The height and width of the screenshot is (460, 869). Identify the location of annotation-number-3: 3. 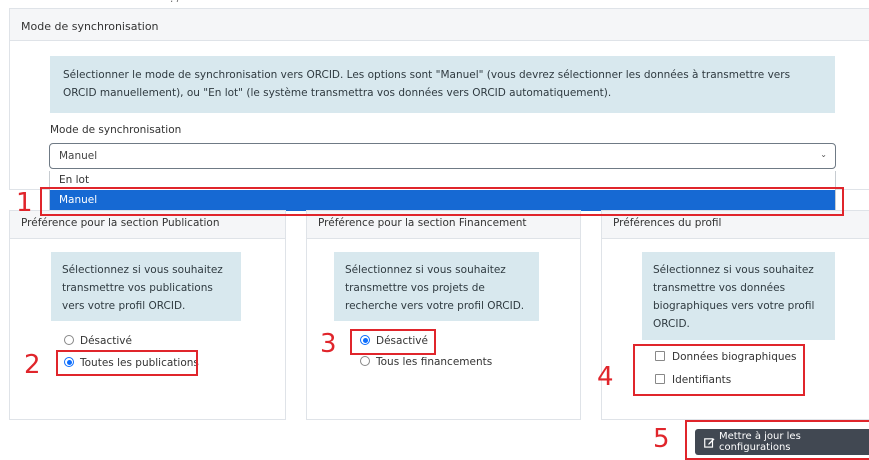
(328, 344).